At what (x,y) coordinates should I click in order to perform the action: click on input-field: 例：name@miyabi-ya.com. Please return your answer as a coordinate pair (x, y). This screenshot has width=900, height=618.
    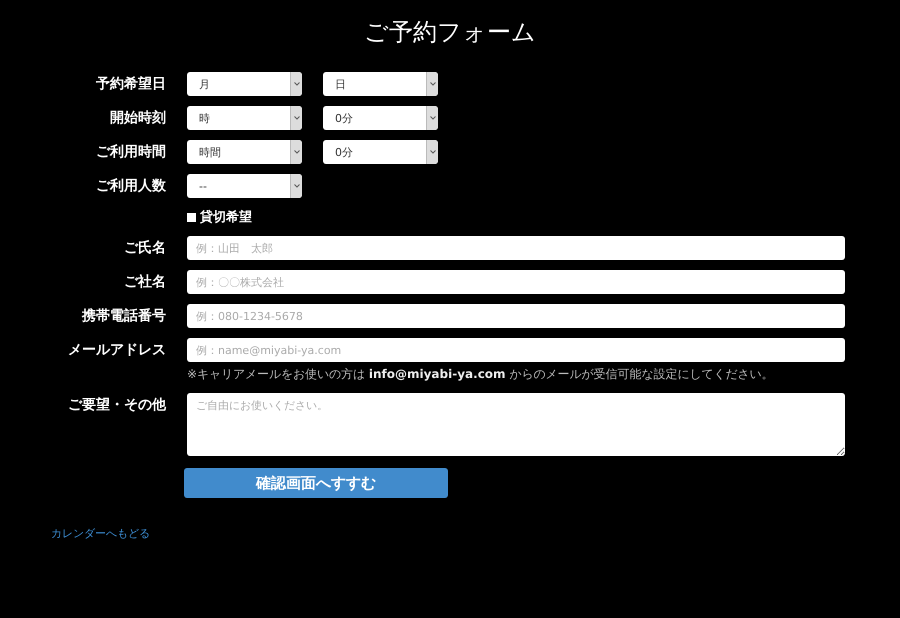
    Looking at the image, I should click on (516, 350).